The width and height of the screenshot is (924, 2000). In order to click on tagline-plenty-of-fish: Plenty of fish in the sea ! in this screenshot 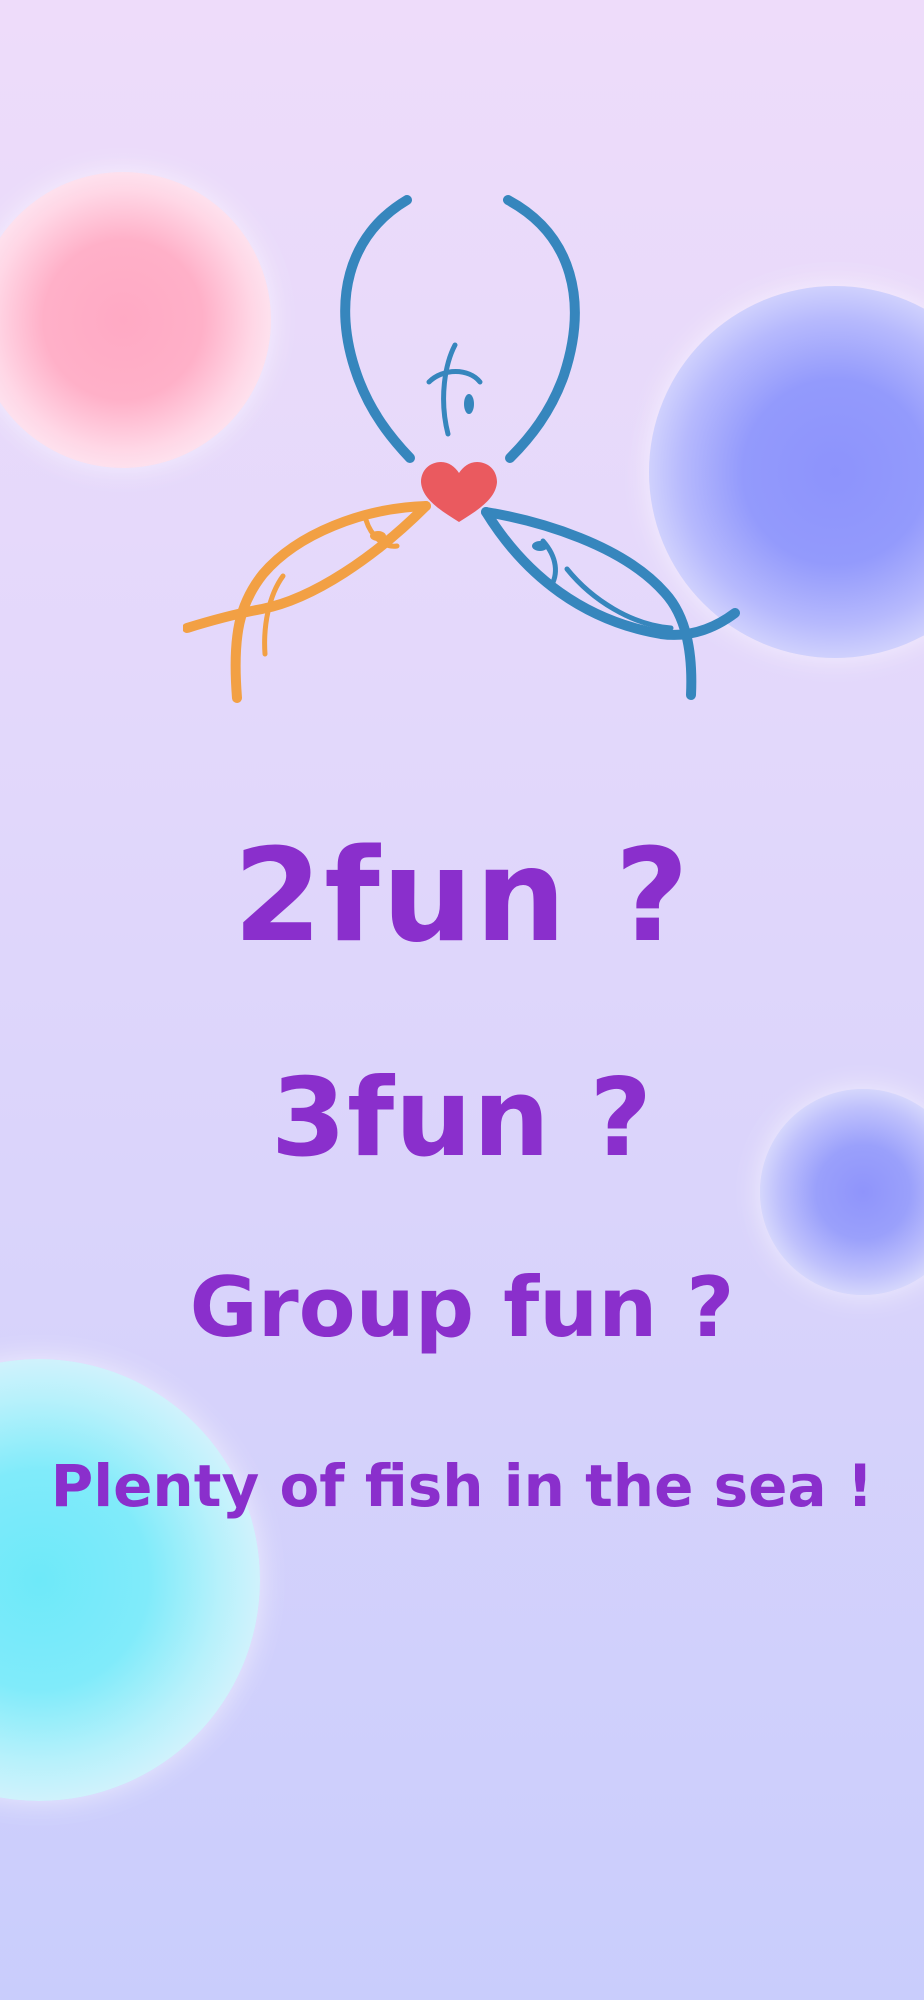, I will do `click(462, 1486)`.